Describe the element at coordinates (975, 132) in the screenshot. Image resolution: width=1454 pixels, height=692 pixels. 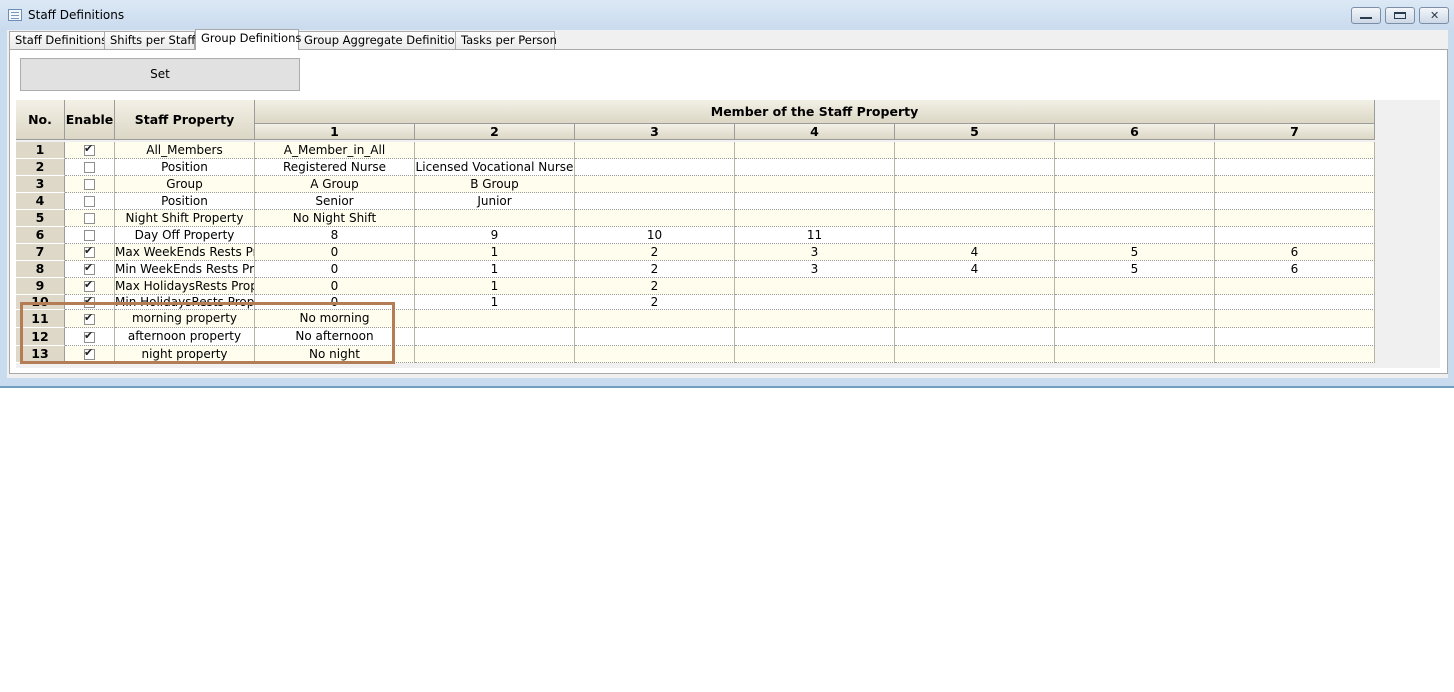
I see `column-header-member-5: 5` at that location.